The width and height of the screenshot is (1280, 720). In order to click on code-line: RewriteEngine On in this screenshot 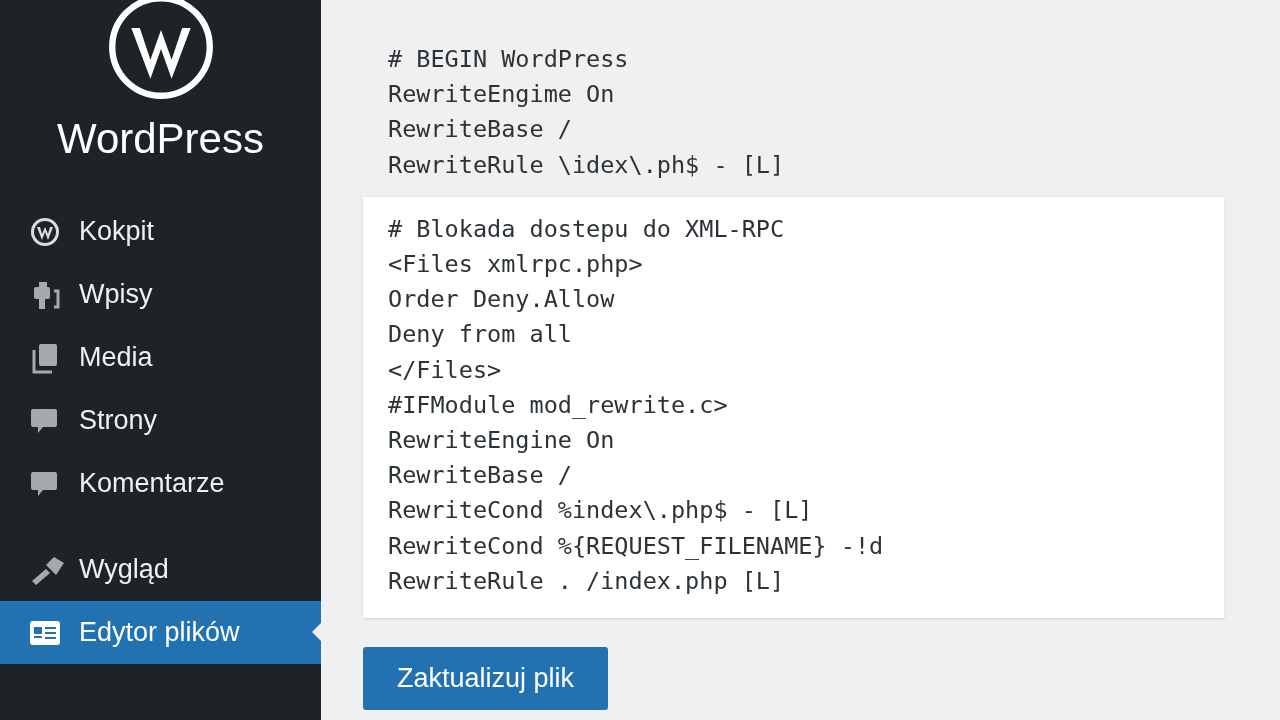, I will do `click(502, 441)`.